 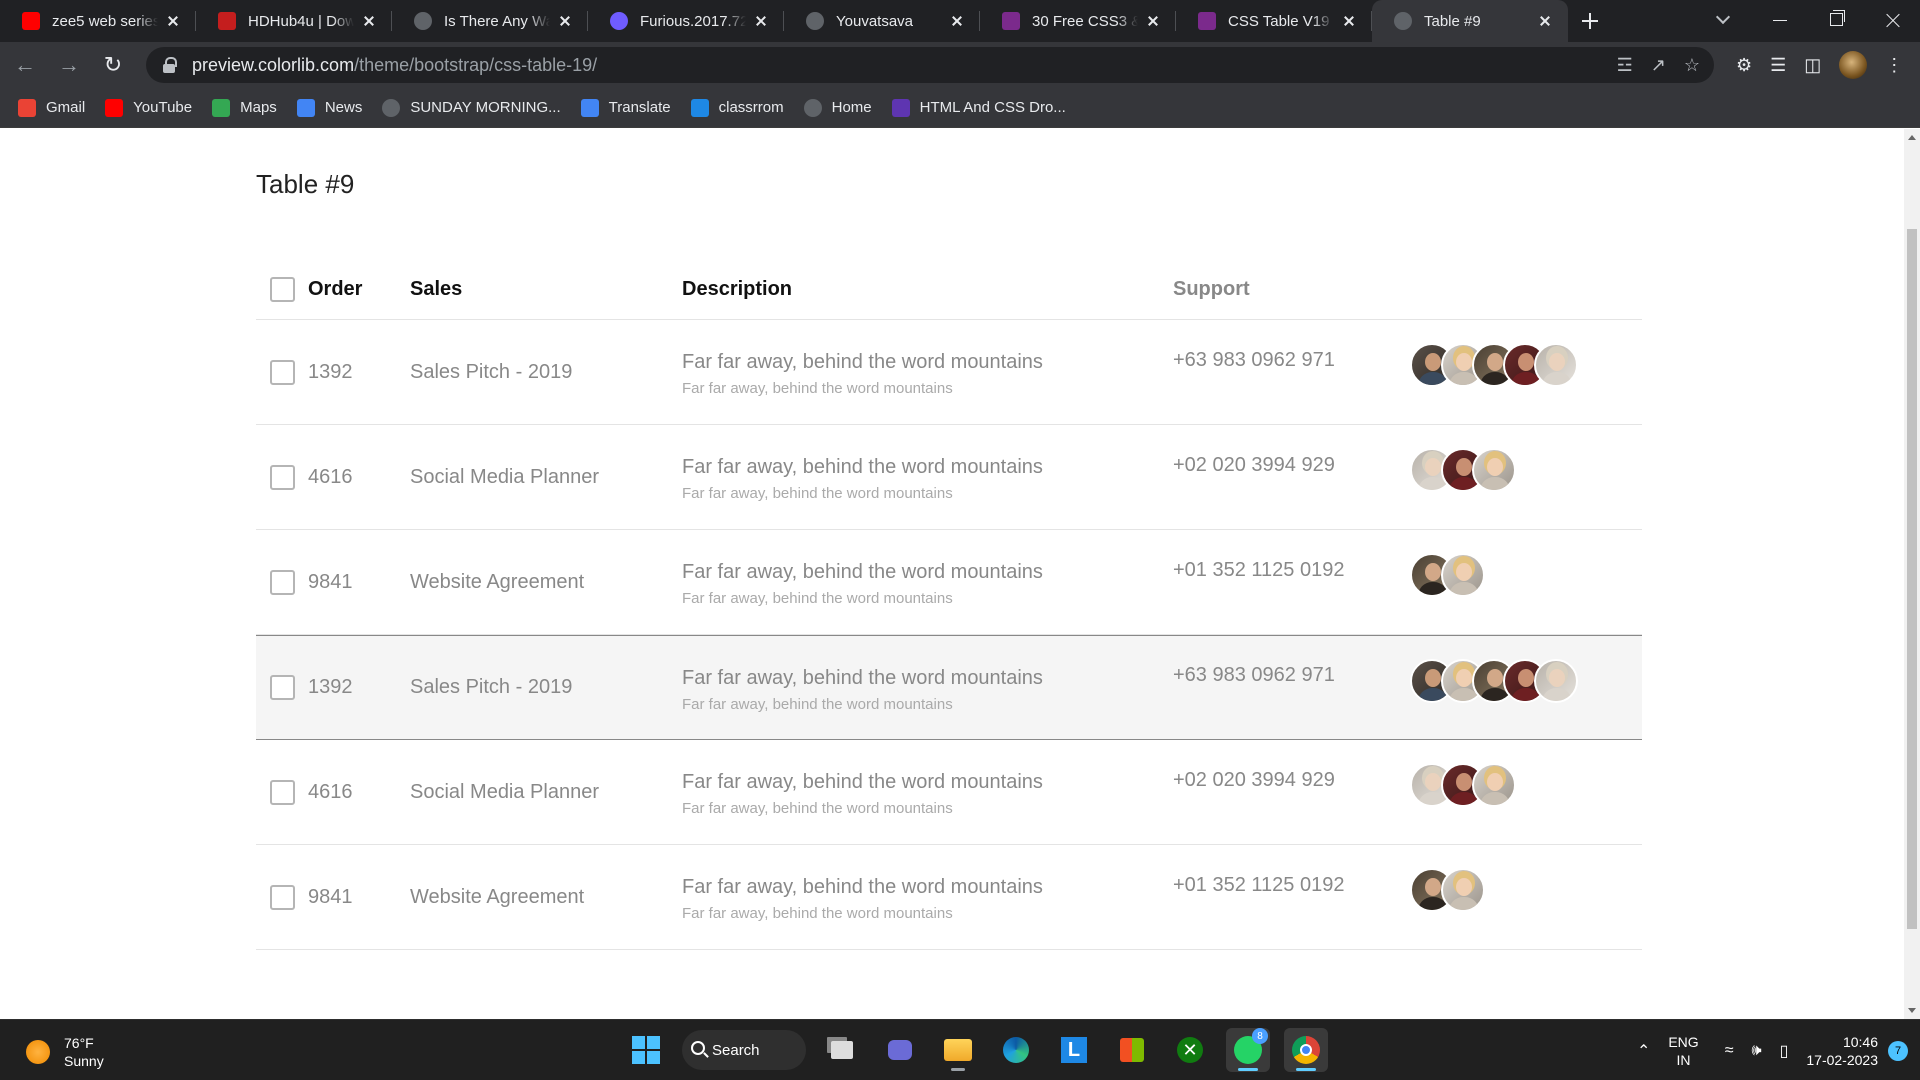 I want to click on wifi-icon: ≈, so click(x=1729, y=1051).